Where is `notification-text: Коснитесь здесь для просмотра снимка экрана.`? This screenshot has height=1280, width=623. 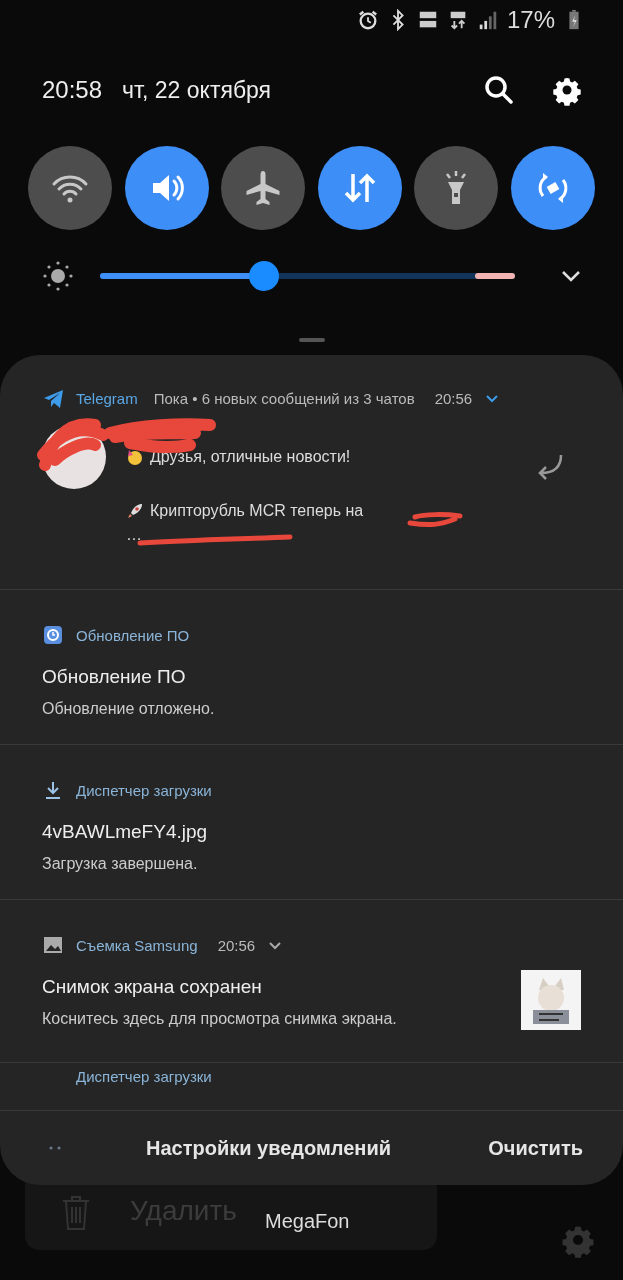
notification-text: Коснитесь здесь для просмотра снимка экрана. is located at coordinates (220, 1019).